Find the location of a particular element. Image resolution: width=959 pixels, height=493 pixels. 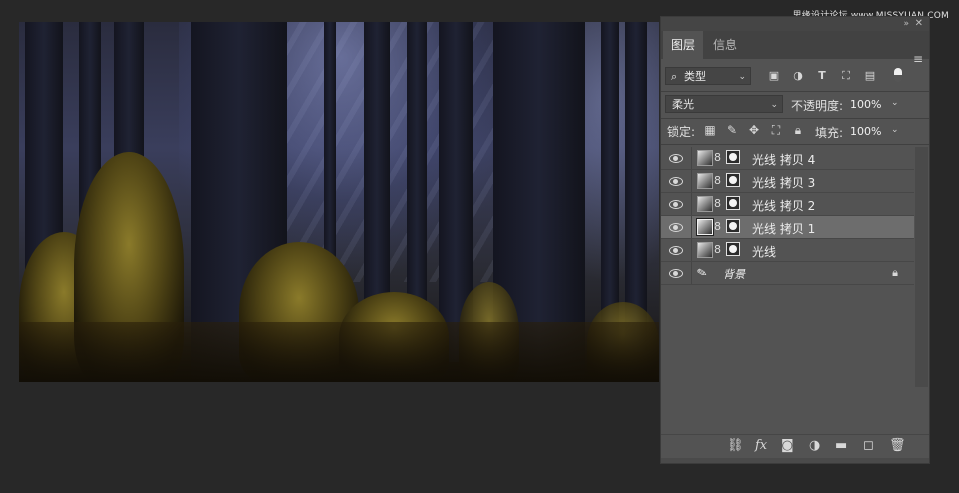

folder-icon: ▬ is located at coordinates (841, 446).